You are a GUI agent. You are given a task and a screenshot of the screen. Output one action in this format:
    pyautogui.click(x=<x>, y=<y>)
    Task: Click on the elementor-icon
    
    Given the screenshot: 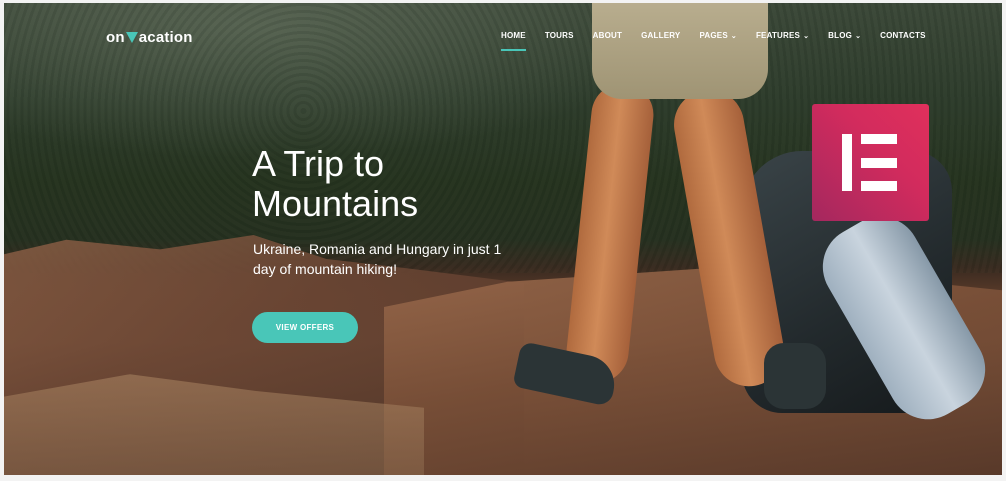 What is the action you would take?
    pyautogui.click(x=870, y=162)
    